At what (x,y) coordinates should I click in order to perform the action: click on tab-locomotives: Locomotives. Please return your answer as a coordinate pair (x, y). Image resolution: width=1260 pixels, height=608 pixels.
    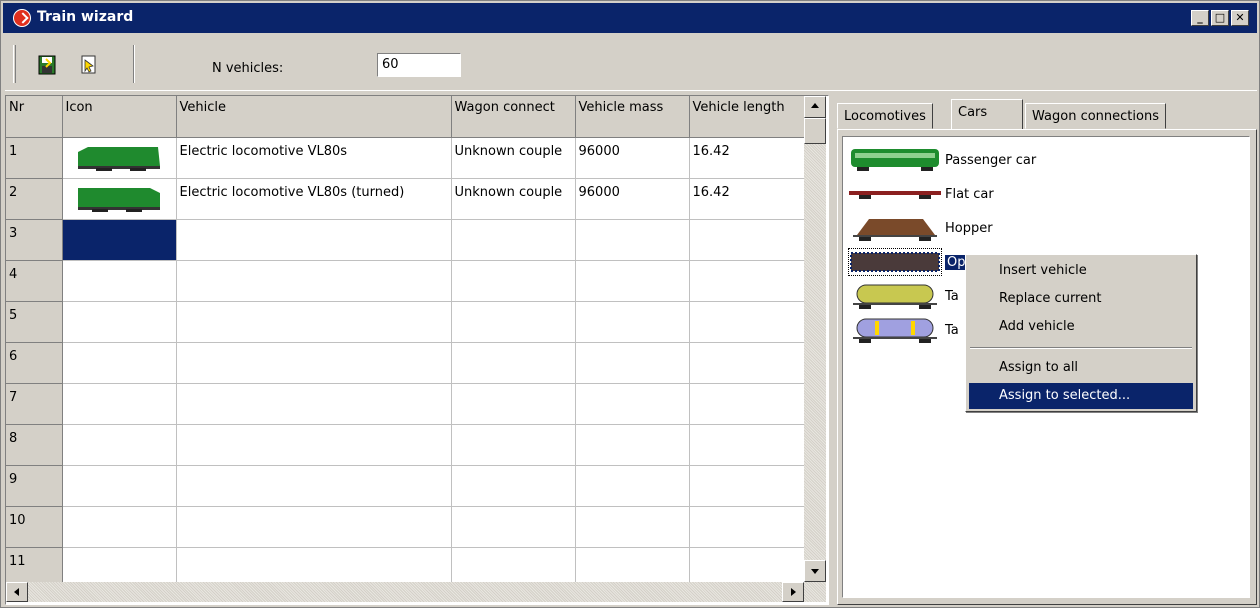
    Looking at the image, I should click on (885, 116).